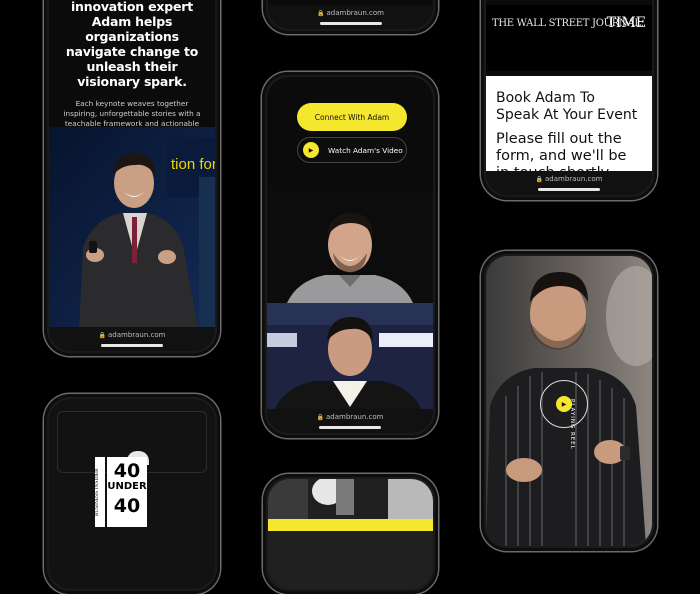 The width and height of the screenshot is (700, 594). What do you see at coordinates (127, 492) in the screenshot?
I see `forty-under-forty-award: 40 UNDER 40` at bounding box center [127, 492].